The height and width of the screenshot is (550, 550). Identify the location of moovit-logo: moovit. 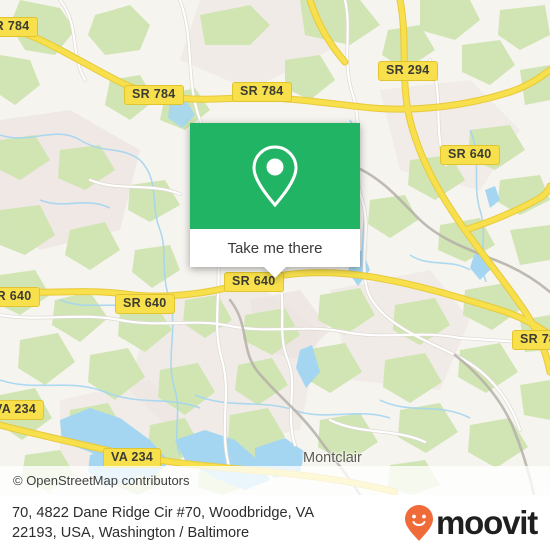
(477, 523).